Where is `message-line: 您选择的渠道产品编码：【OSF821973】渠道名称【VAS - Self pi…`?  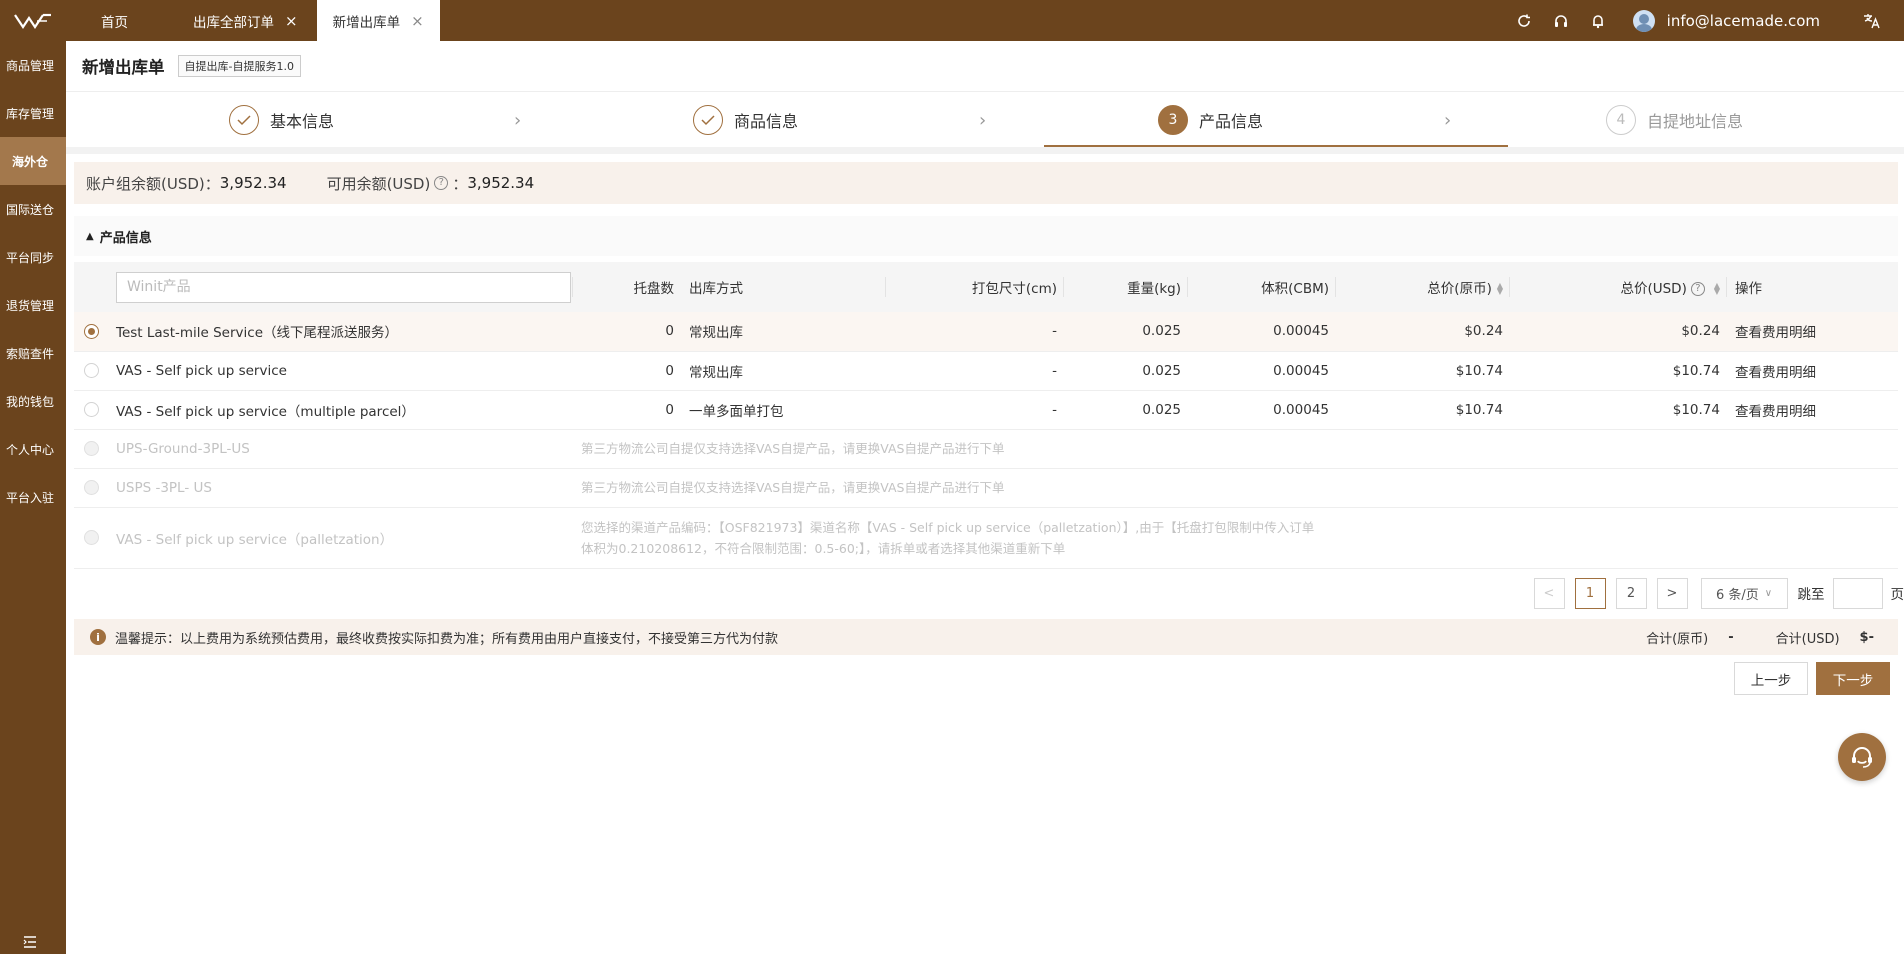
message-line: 您选择的渠道产品编码：【OSF821973】渠道名称【VAS - Self pi… is located at coordinates (948, 527).